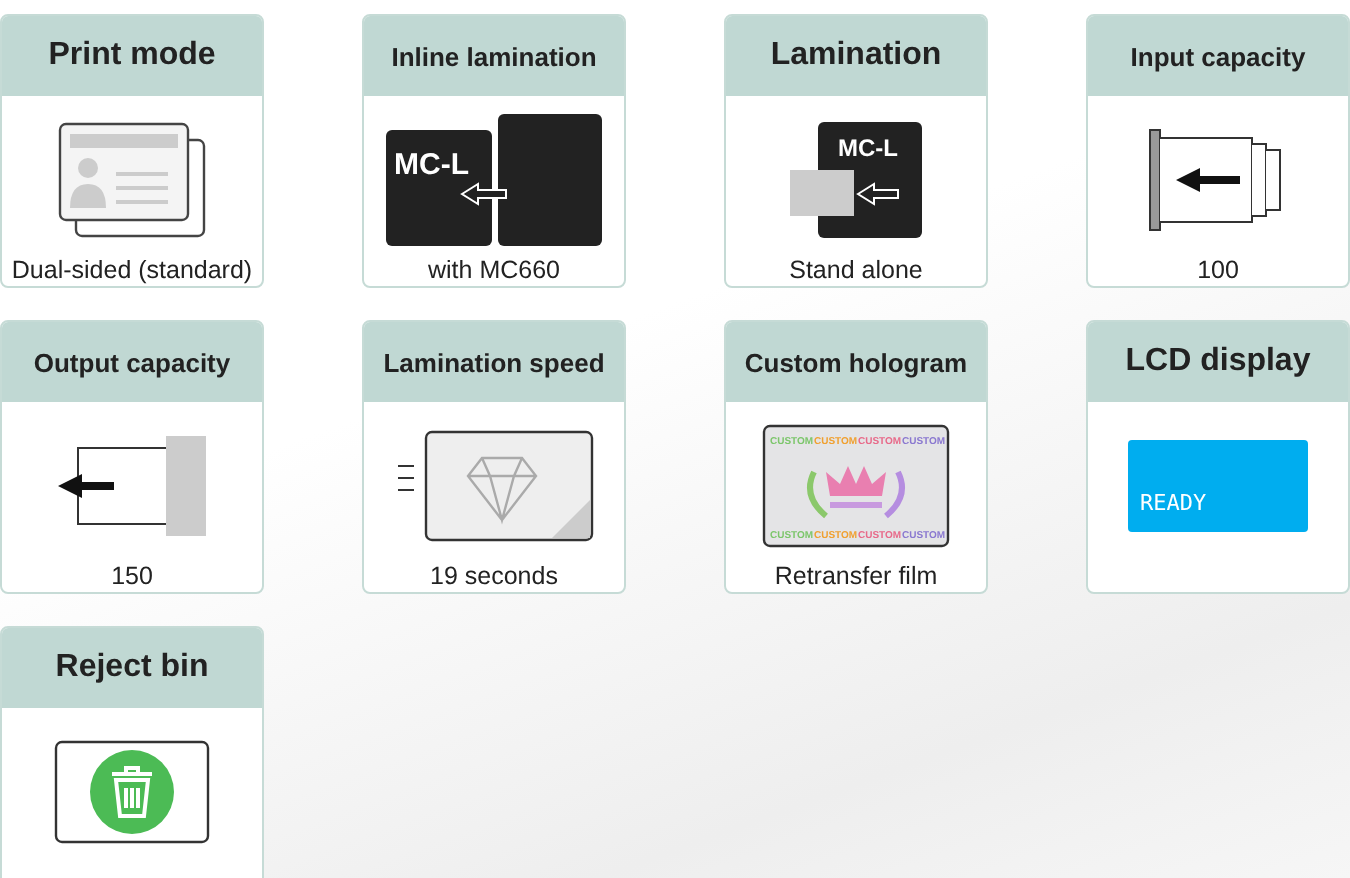 The width and height of the screenshot is (1350, 878). I want to click on card-title: LCD display, so click(1218, 362).